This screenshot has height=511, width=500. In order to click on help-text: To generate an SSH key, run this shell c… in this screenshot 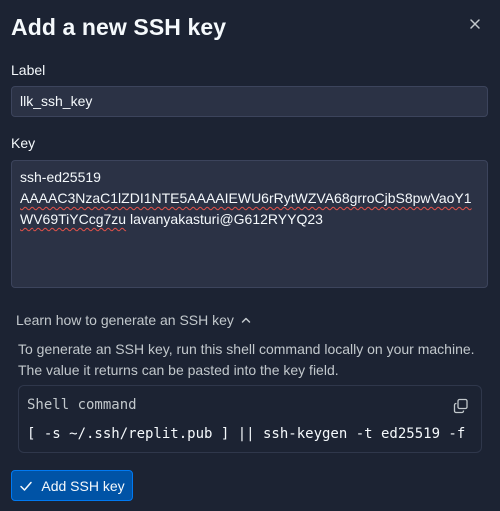, I will do `click(246, 359)`.